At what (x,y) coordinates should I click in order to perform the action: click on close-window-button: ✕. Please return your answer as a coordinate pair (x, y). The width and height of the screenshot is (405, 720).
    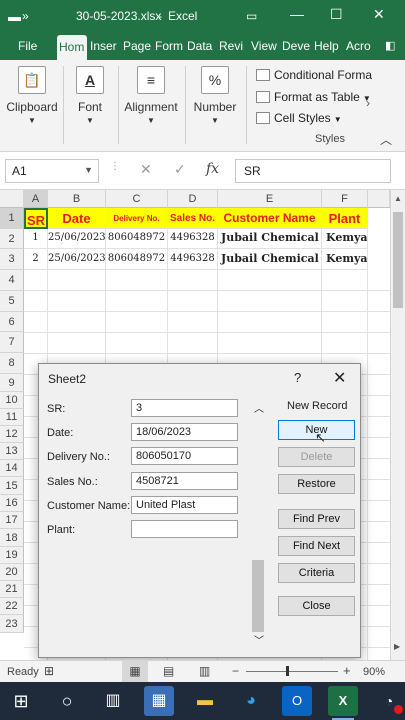
    Looking at the image, I should click on (379, 14).